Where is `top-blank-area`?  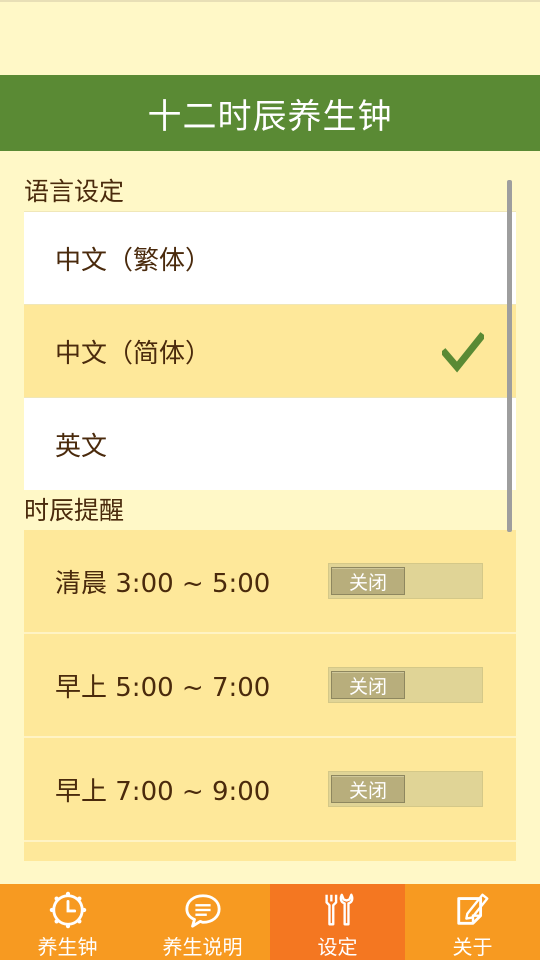
top-blank-area is located at coordinates (270, 37).